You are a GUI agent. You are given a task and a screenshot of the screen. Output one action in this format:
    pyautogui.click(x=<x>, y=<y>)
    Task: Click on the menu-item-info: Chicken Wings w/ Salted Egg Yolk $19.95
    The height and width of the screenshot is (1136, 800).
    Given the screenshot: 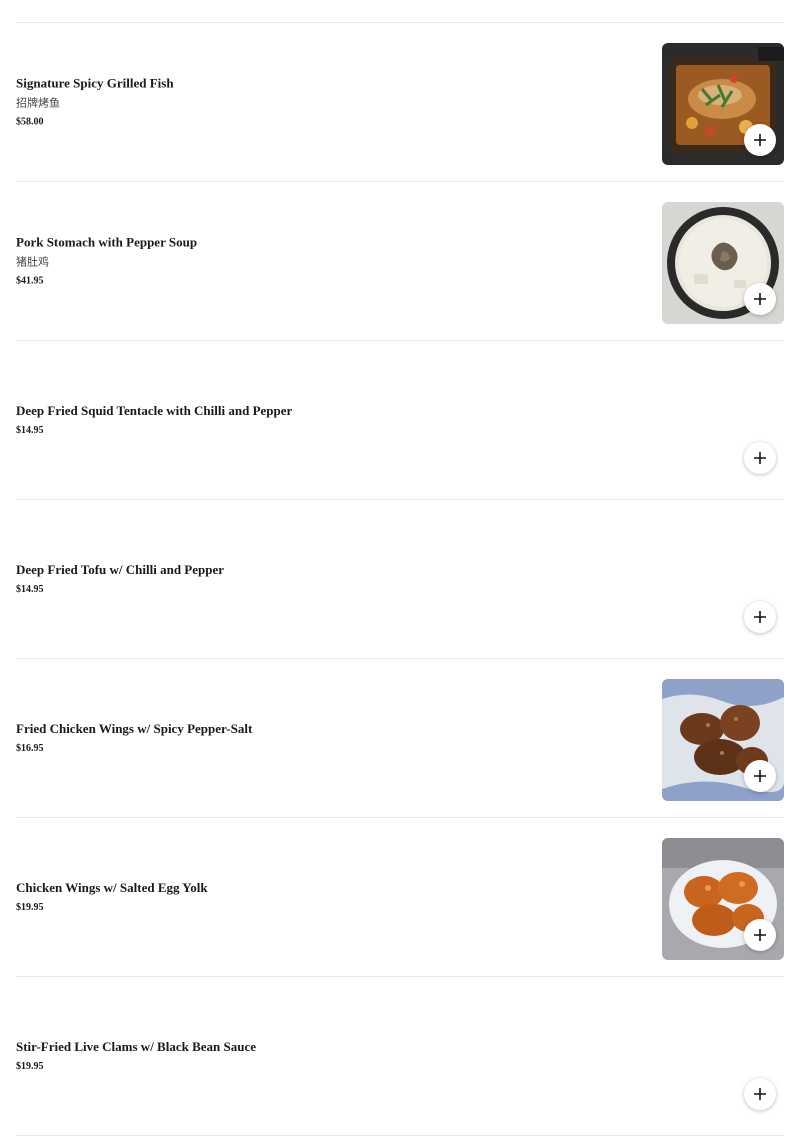 What is the action you would take?
    pyautogui.click(x=316, y=897)
    